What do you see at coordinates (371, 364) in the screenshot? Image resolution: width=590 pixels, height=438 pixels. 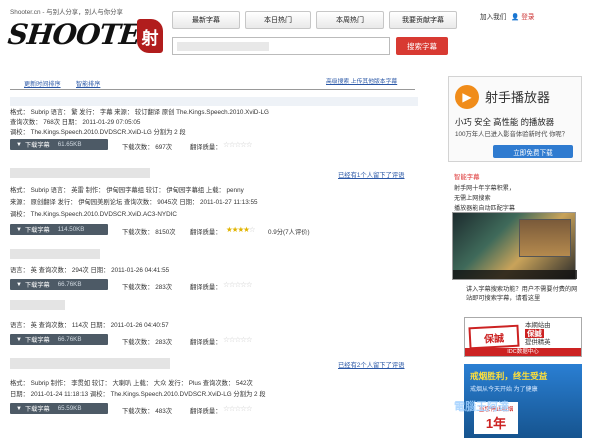 I see `comment-link: 已经有2个人留下了评语` at bounding box center [371, 364].